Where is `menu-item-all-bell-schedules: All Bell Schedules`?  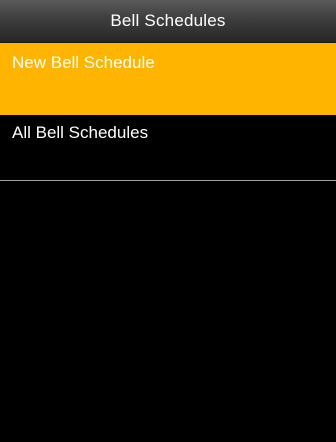
menu-item-all-bell-schedules: All Bell Schedules is located at coordinates (168, 148).